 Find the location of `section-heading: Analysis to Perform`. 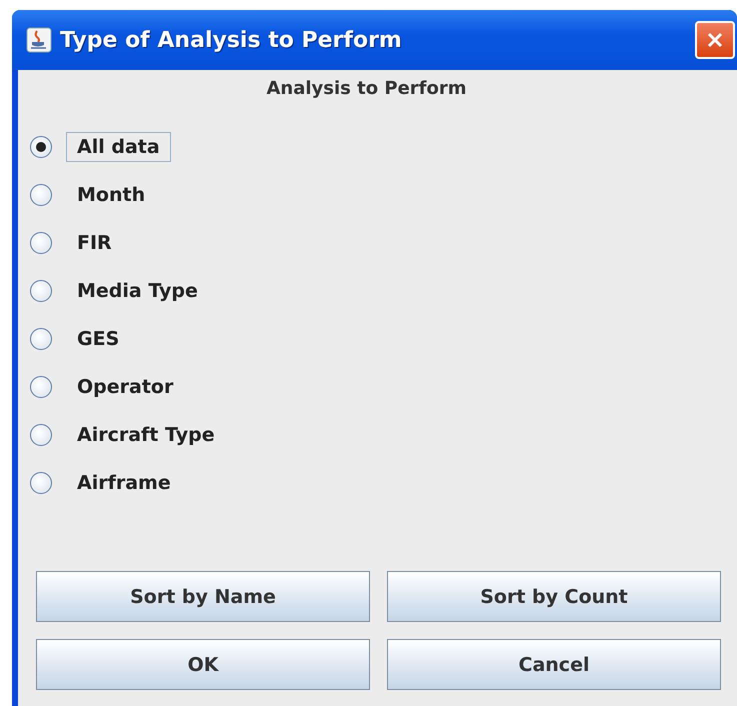

section-heading: Analysis to Perform is located at coordinates (366, 88).